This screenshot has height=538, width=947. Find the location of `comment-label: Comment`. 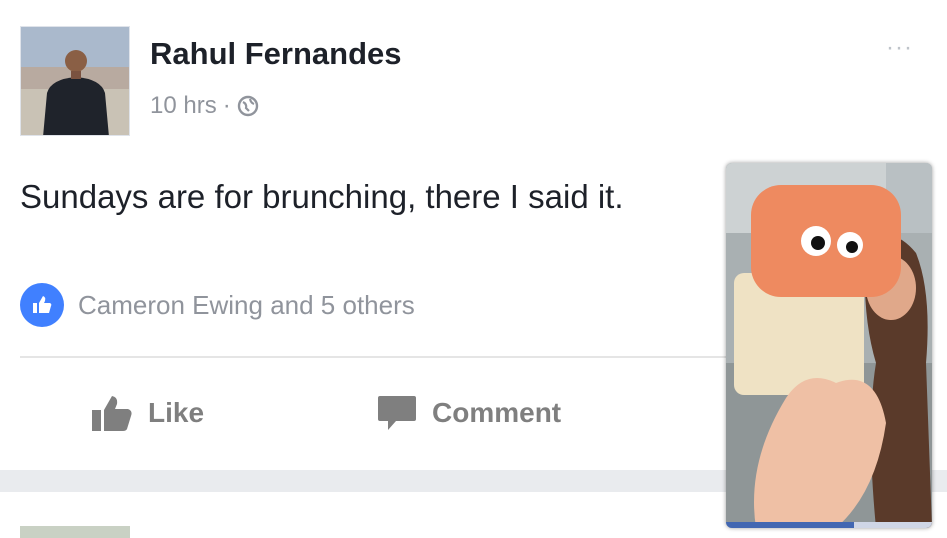

comment-label: Comment is located at coordinates (497, 412).